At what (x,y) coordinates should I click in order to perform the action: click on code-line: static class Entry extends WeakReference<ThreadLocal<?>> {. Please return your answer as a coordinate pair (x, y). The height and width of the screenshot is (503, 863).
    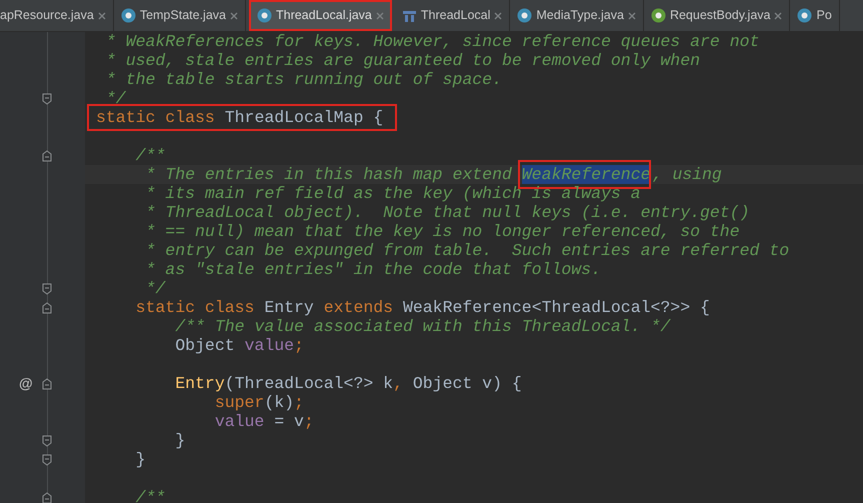
    Looking at the image, I should click on (422, 307).